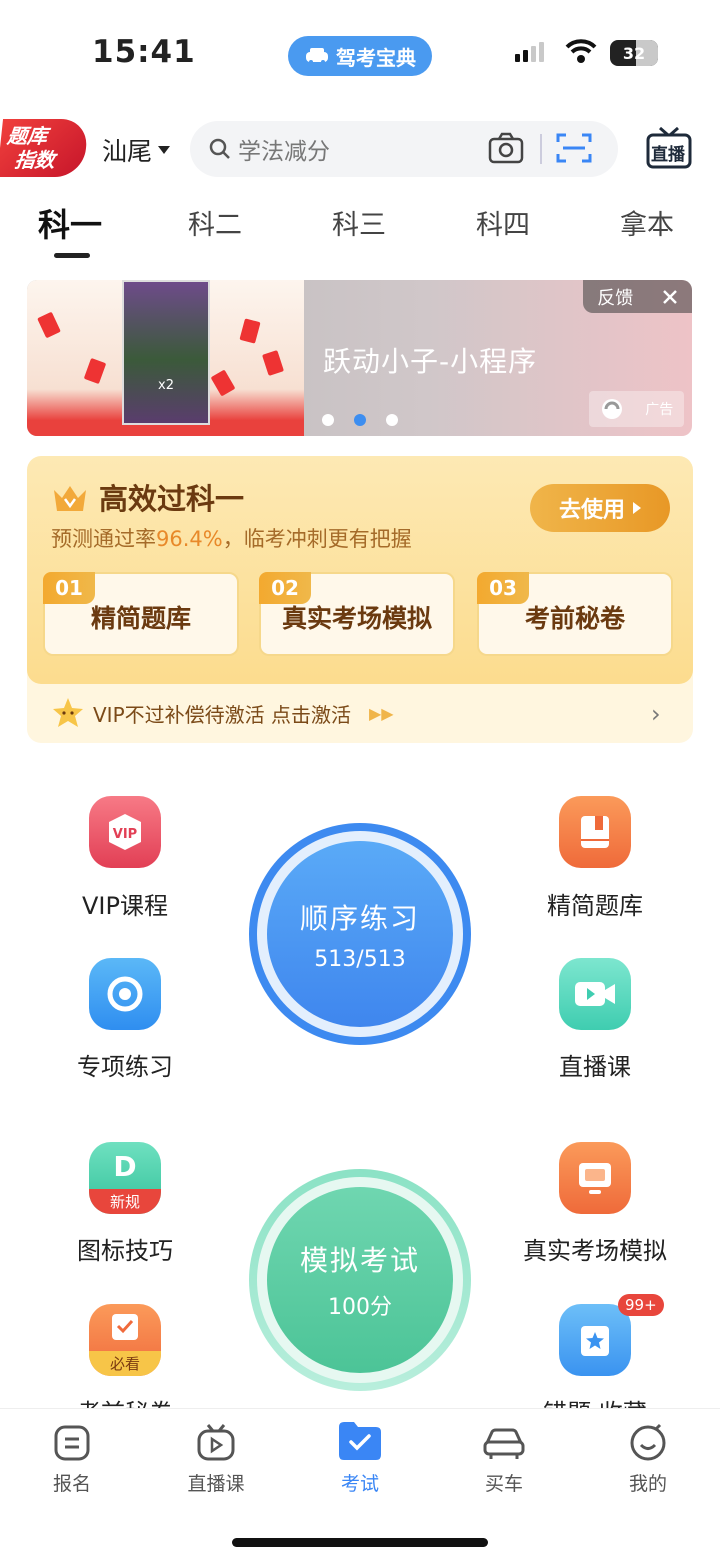 The image size is (720, 1561). Describe the element at coordinates (164, 150) in the screenshot. I see `dropdown-triangle-icon` at that location.